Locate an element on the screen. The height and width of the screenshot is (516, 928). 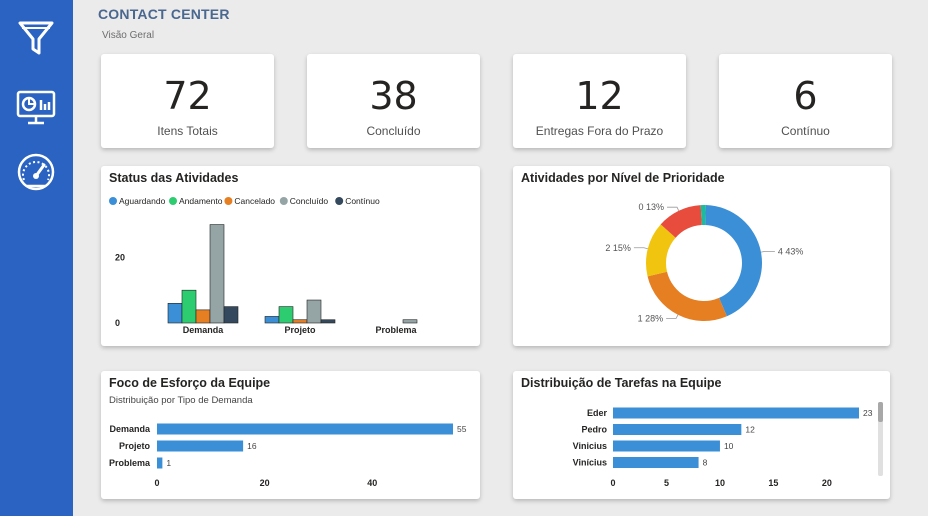
x-tick-label: 5 is located at coordinates (666, 483).